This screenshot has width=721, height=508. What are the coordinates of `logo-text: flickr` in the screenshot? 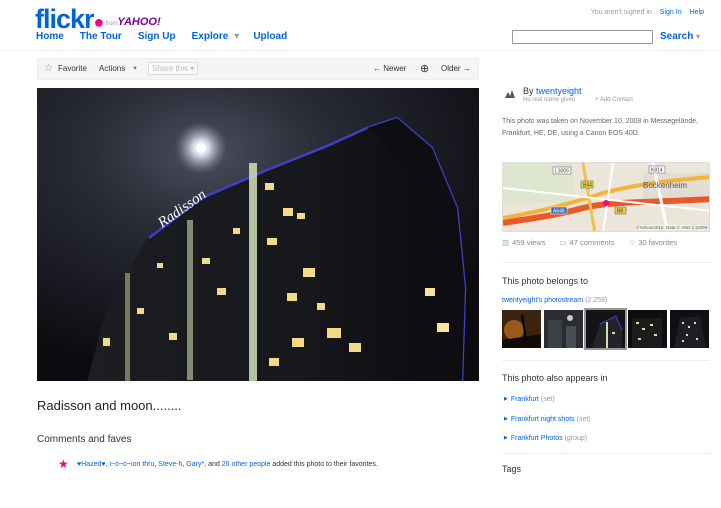 It's located at (65, 19).